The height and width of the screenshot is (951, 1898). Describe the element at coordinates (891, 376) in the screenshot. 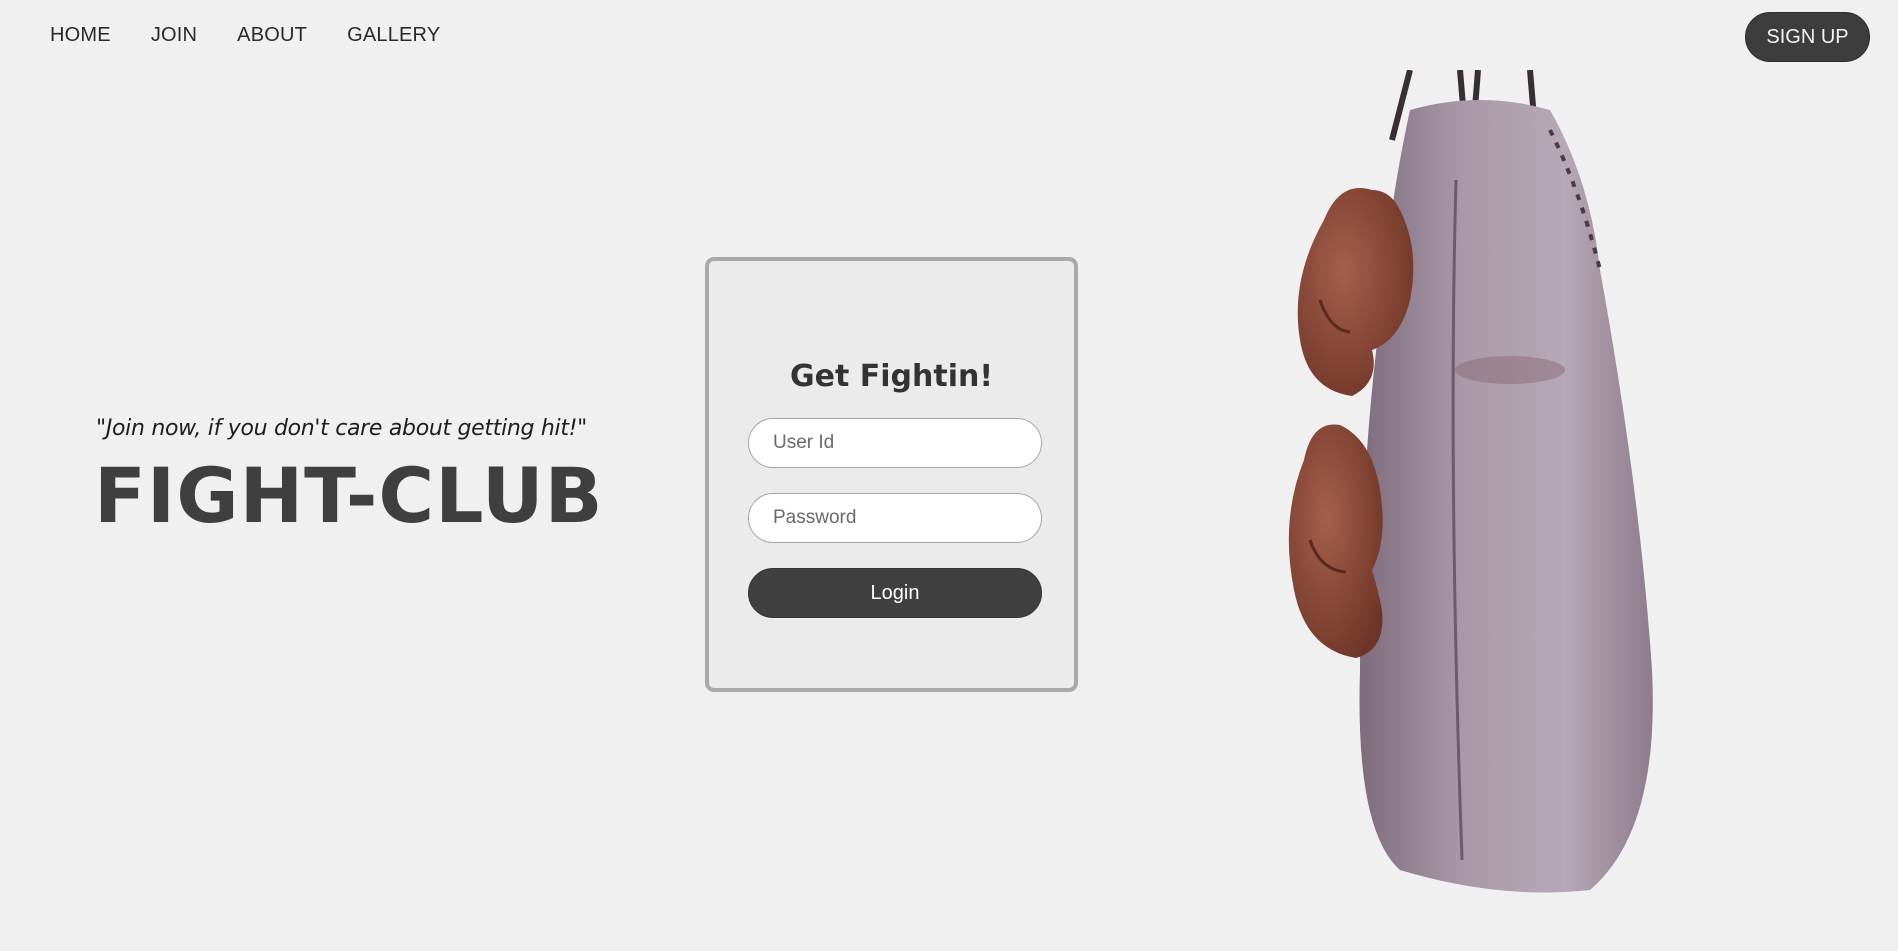

I see `login-title: Get Fightin!` at that location.